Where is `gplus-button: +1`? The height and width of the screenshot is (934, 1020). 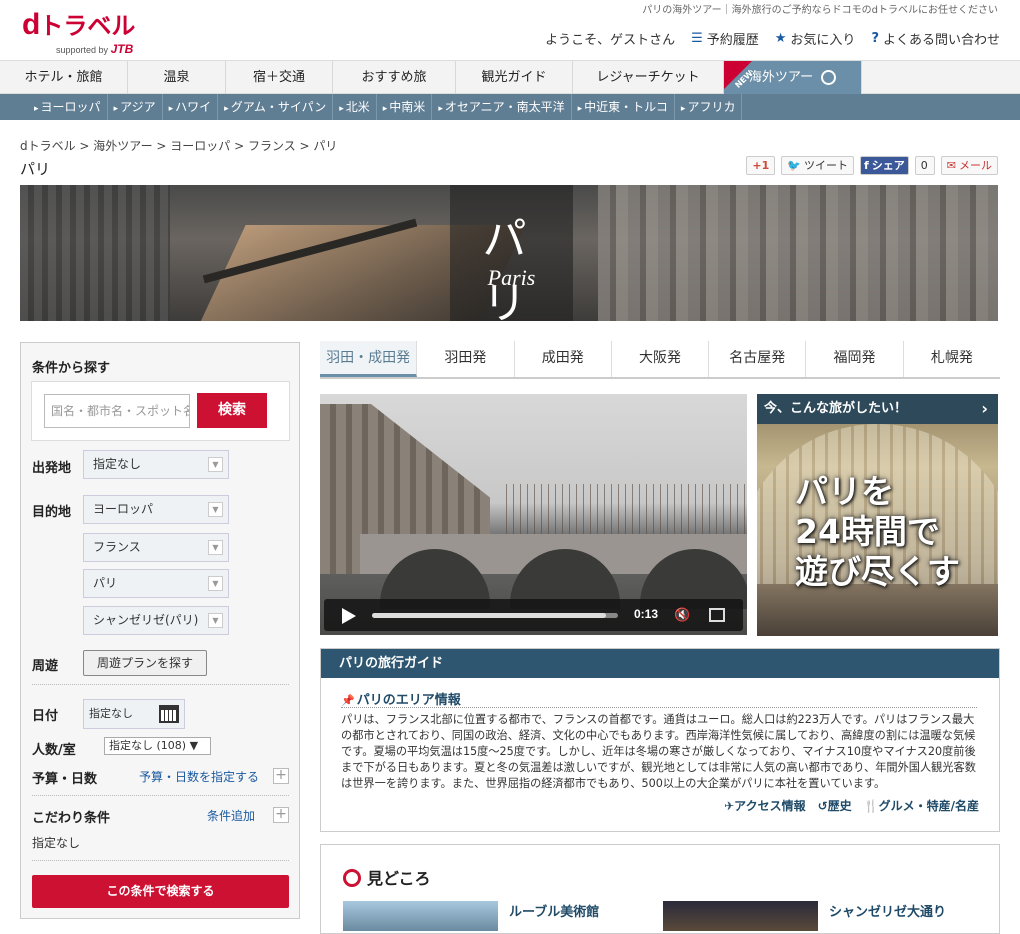 gplus-button: +1 is located at coordinates (761, 165).